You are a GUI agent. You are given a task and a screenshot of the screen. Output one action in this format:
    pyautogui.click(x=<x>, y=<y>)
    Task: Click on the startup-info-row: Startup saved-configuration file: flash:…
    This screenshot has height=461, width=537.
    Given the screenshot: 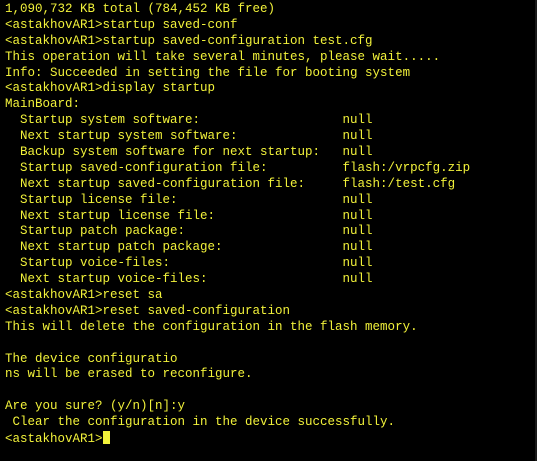 What is the action you would take?
    pyautogui.click(x=238, y=167)
    